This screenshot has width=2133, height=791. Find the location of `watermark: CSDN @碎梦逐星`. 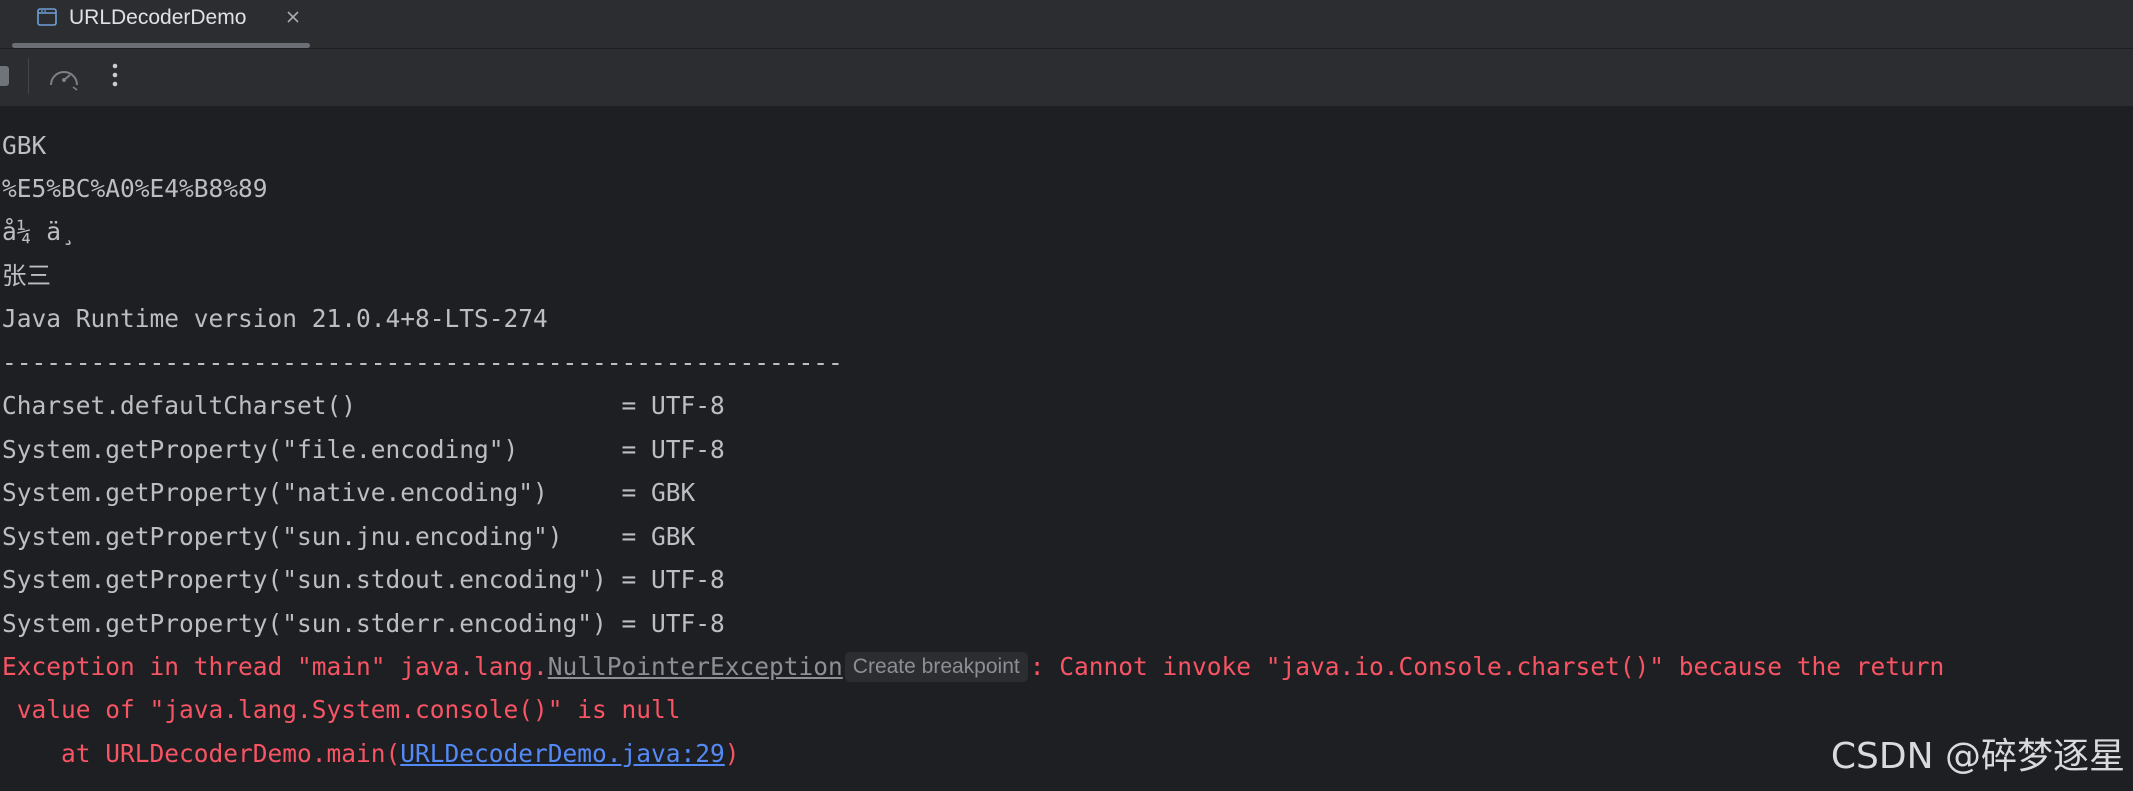

watermark: CSDN @碎梦逐星 is located at coordinates (1977, 756).